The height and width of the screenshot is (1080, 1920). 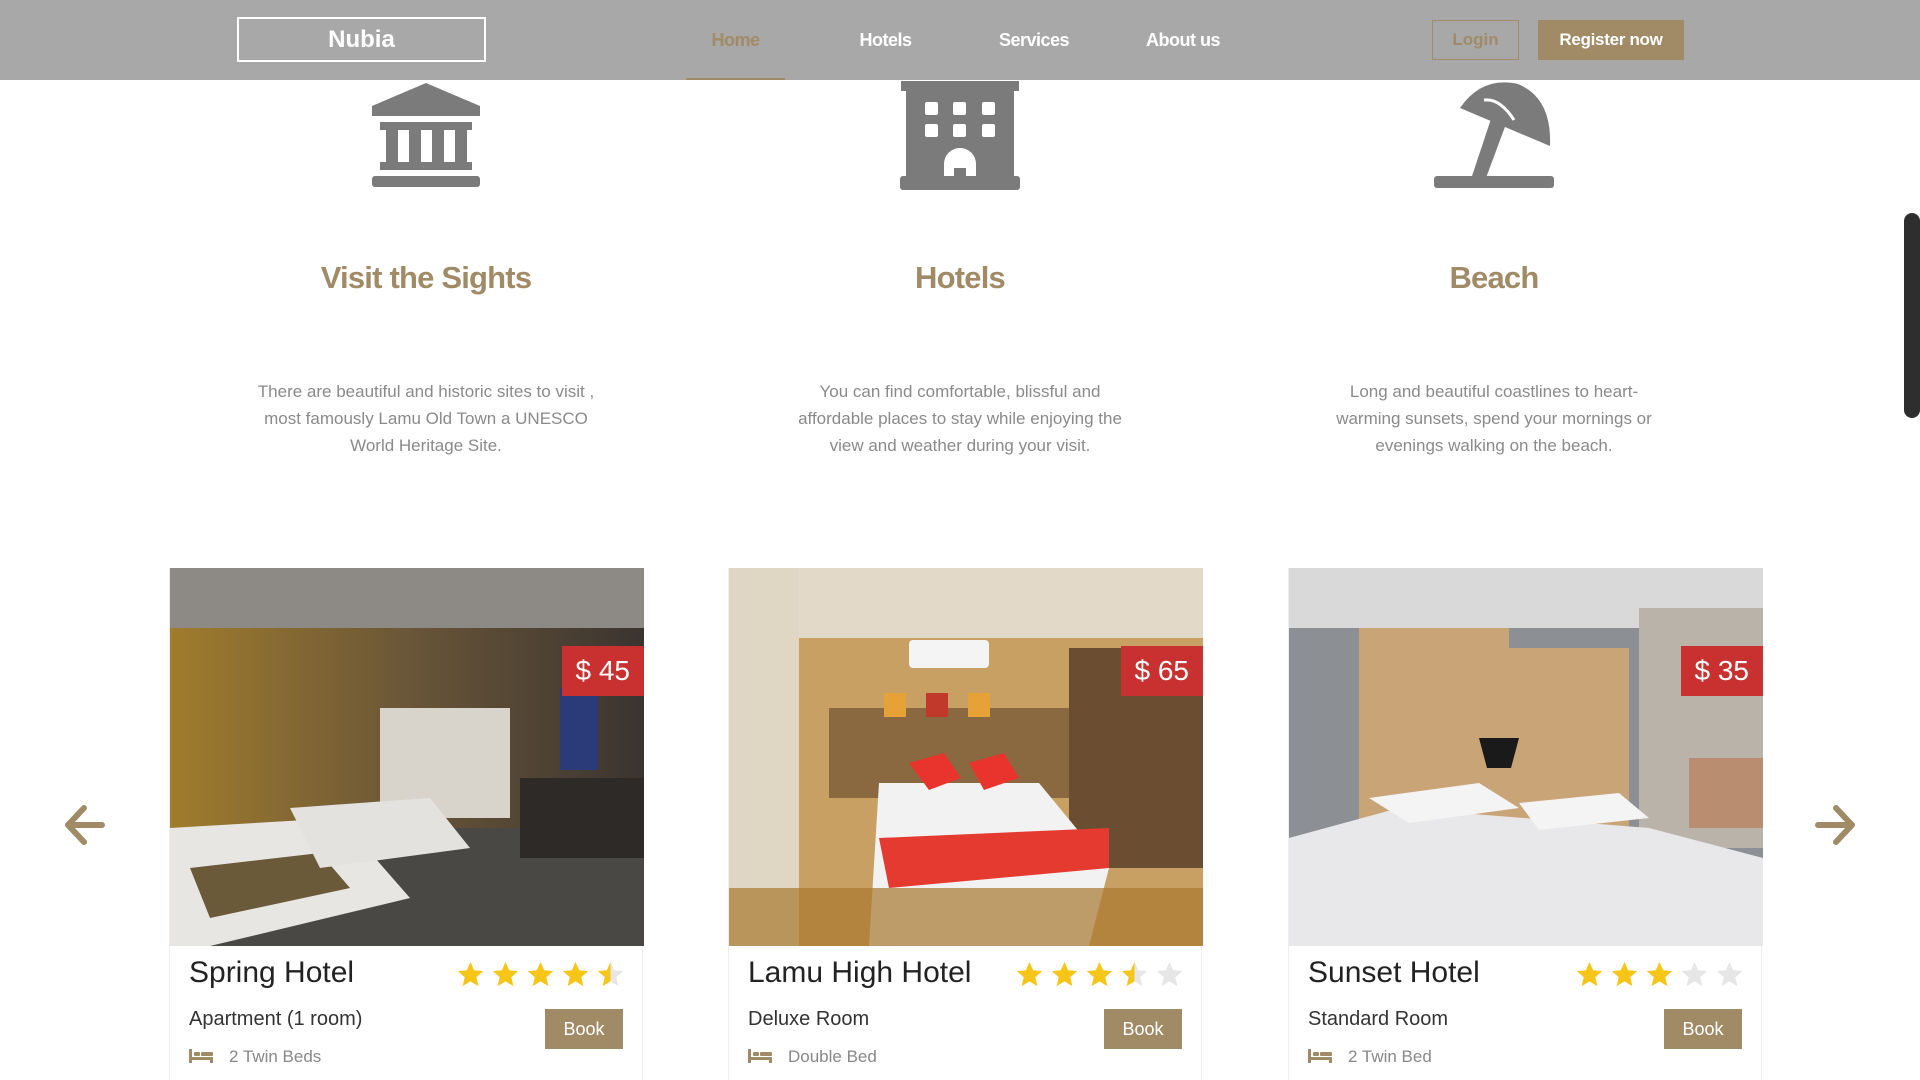 What do you see at coordinates (1836, 825) in the screenshot?
I see `arrow-right-icon` at bounding box center [1836, 825].